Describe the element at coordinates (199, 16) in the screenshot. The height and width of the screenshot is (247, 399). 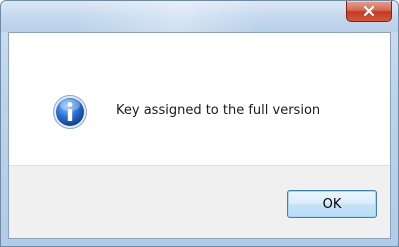
I see `title-bar` at that location.